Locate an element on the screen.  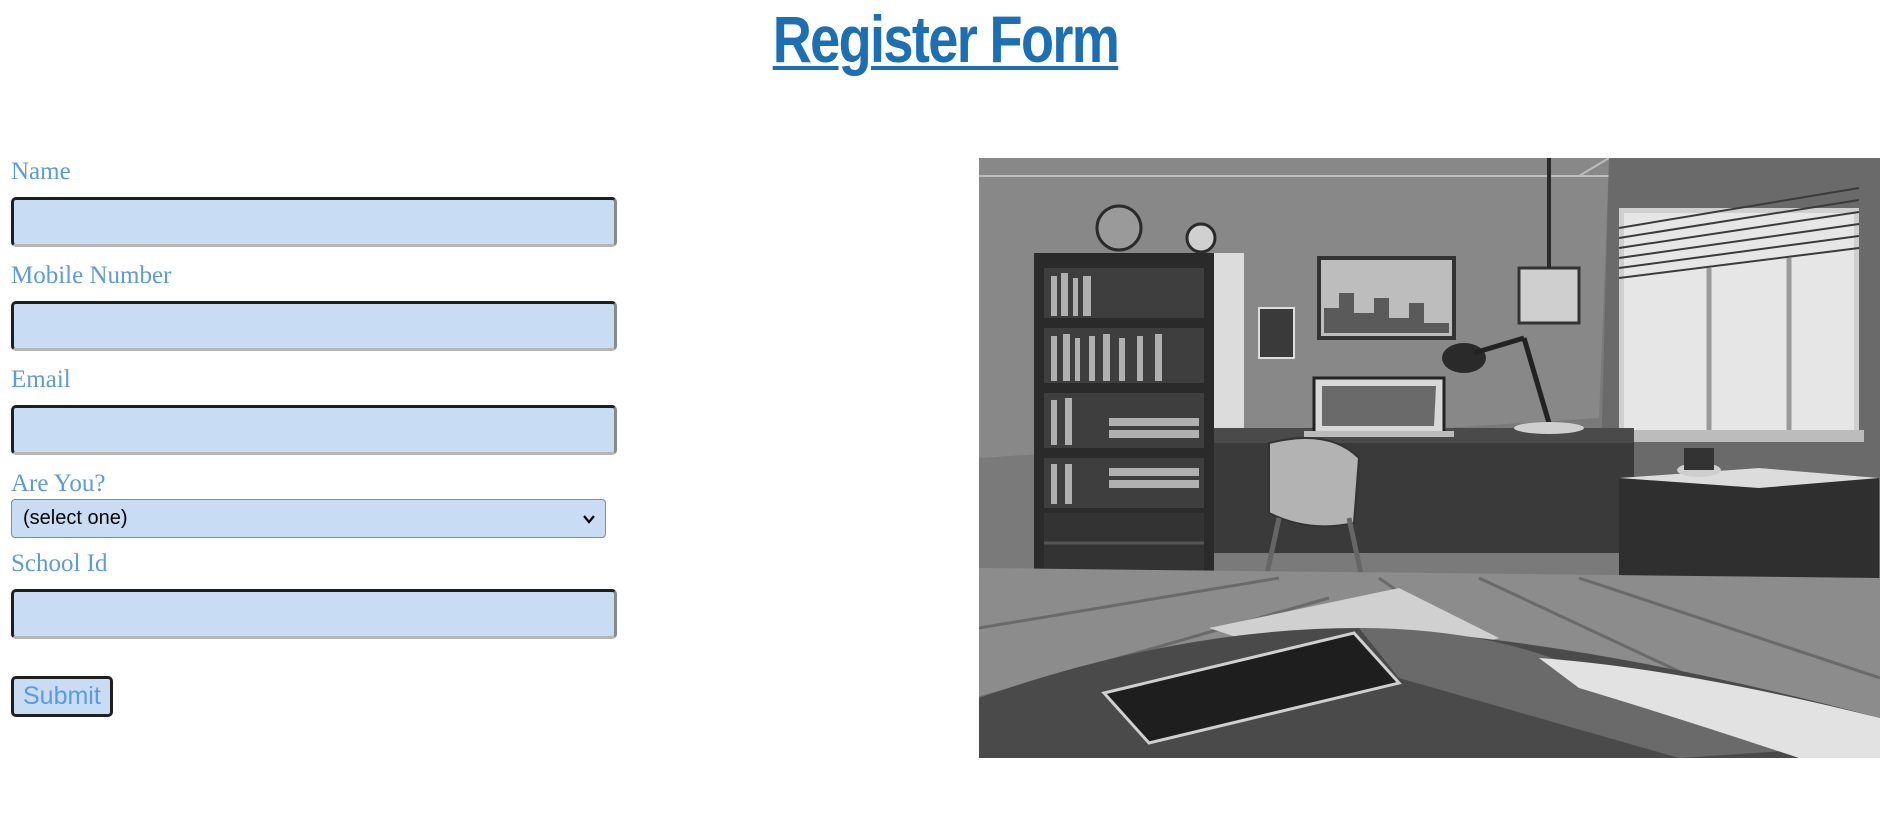
page-title: Register Form is located at coordinates (946, 39).